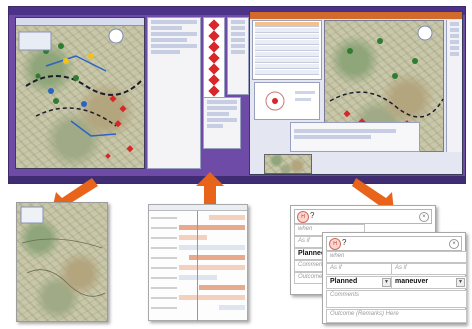  What do you see at coordinates (396, 299) in the screenshot?
I see `comments-field: Comments` at bounding box center [396, 299].